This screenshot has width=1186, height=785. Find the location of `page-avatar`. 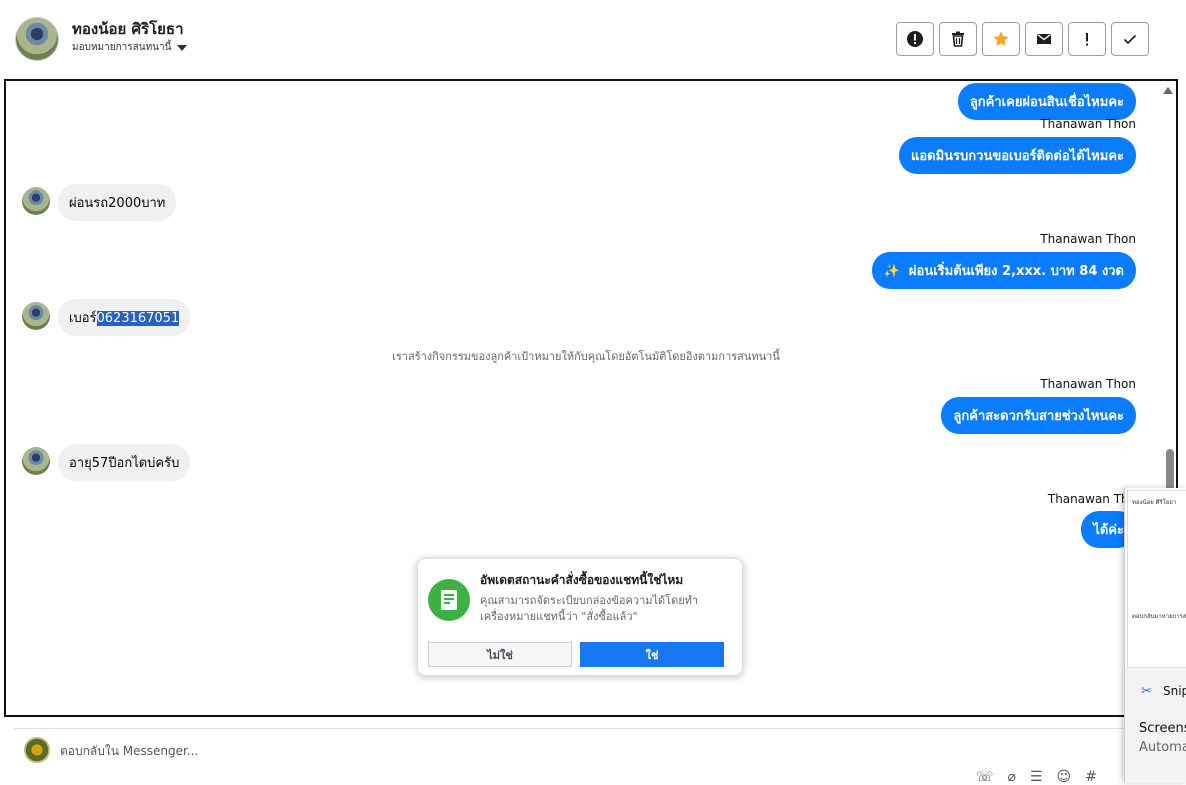

page-avatar is located at coordinates (37, 750).